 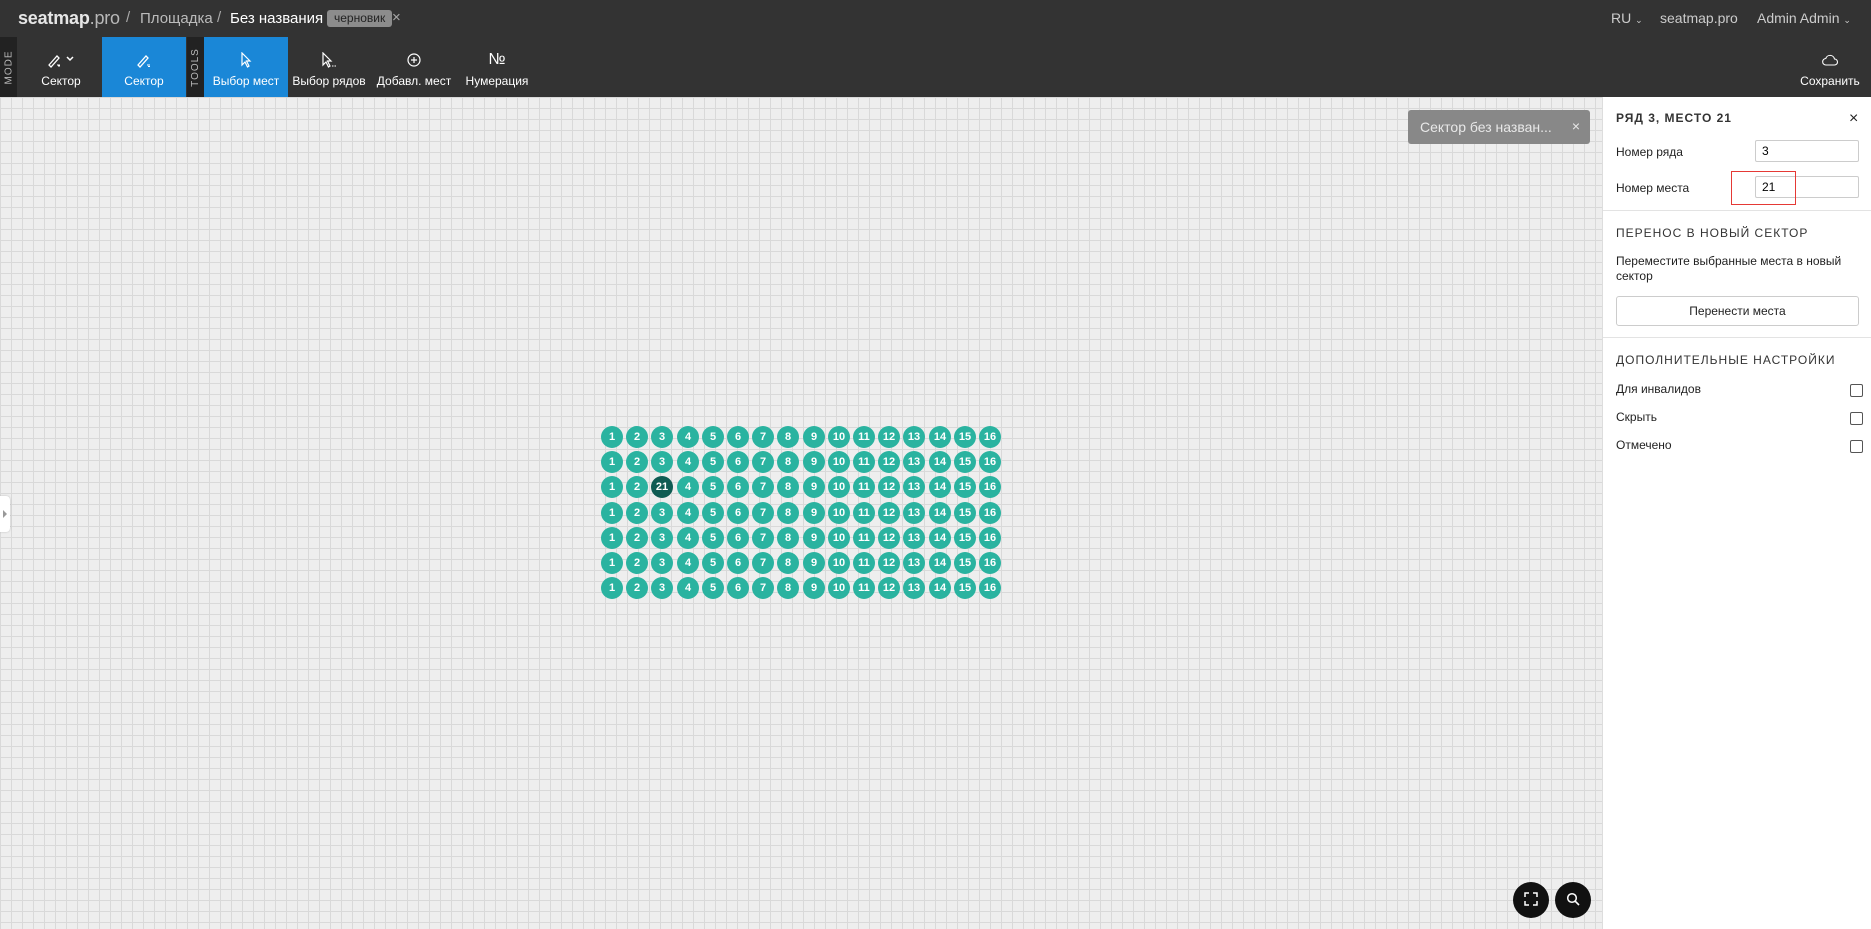 I want to click on accessible-checkbox, so click(x=1856, y=390).